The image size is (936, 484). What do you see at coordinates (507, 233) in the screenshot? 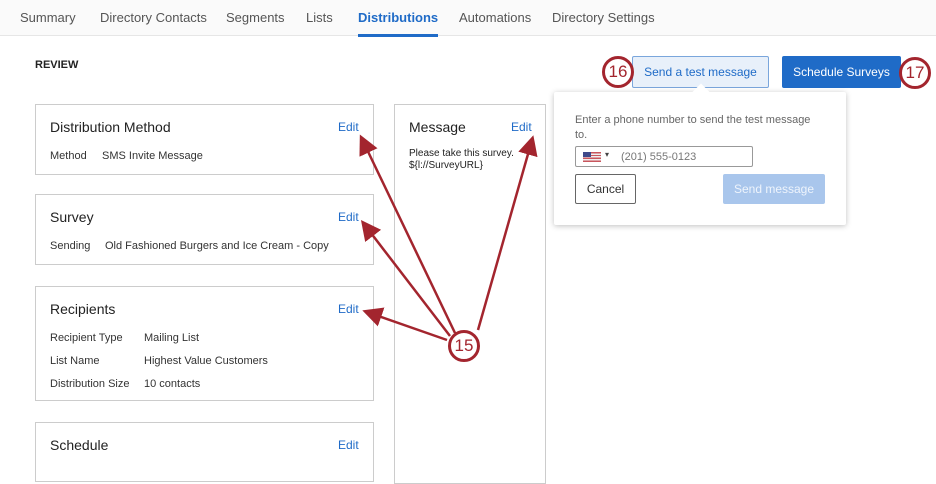
I see `arrow-to-edit-message` at bounding box center [507, 233].